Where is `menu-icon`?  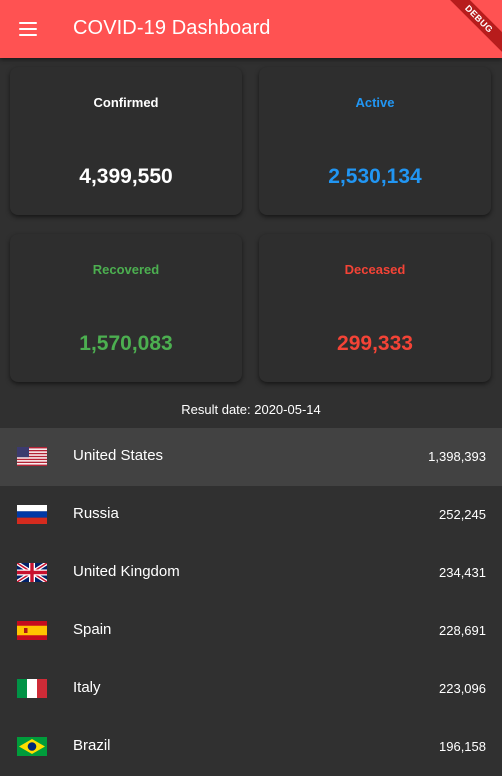 menu-icon is located at coordinates (28, 29).